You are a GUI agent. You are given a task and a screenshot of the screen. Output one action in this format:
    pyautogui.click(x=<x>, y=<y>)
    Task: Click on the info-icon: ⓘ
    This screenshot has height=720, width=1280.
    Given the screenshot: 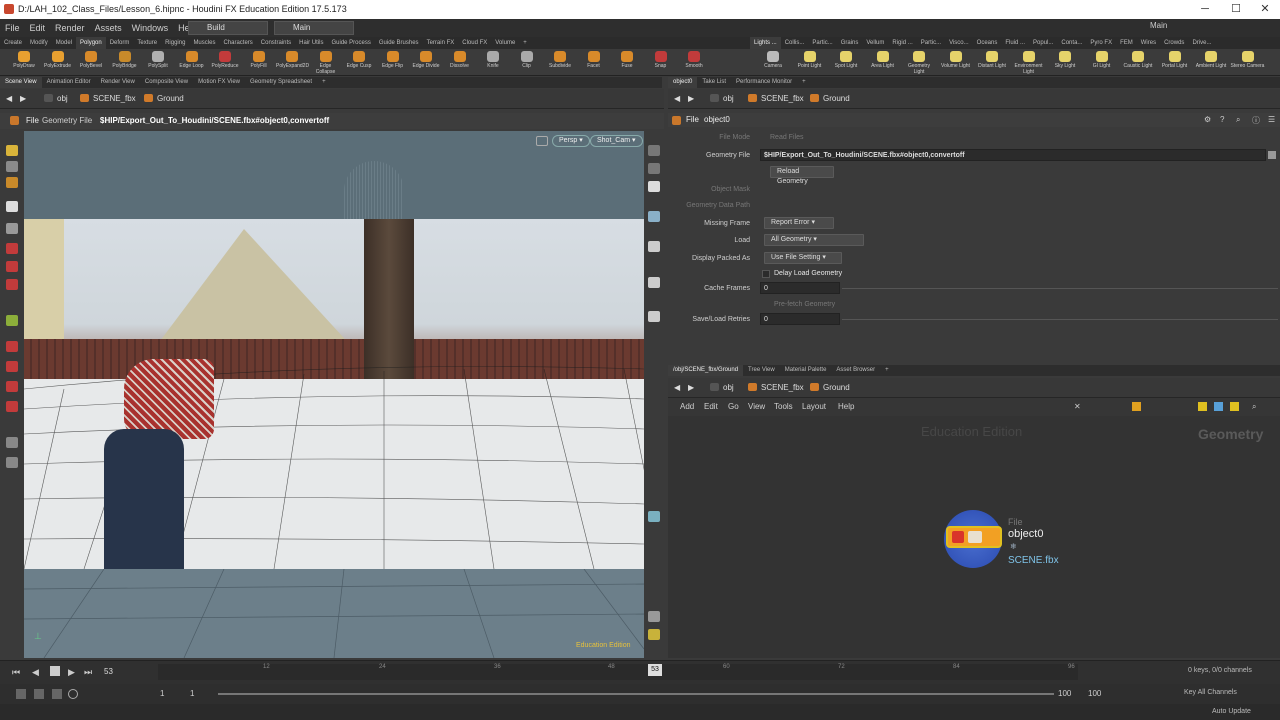 What is the action you would take?
    pyautogui.click(x=1256, y=120)
    